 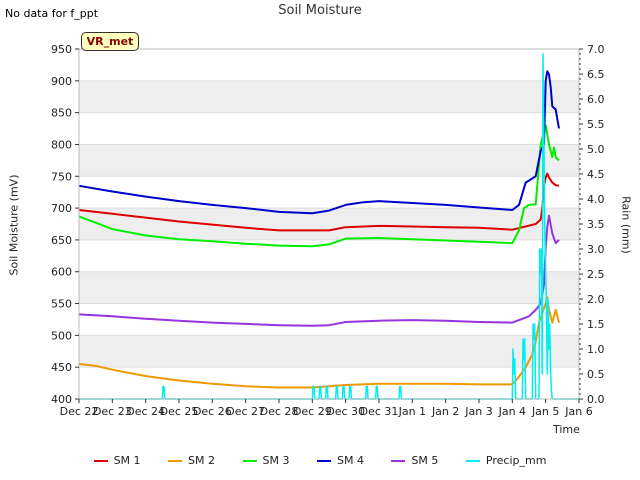 I want to click on legend-item-precip: Precip_mm, so click(x=506, y=460).